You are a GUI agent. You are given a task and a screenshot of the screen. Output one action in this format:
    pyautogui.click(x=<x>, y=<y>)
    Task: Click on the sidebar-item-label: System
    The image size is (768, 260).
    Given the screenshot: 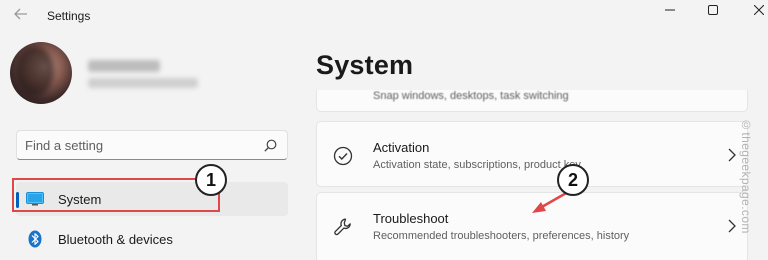 What is the action you would take?
    pyautogui.click(x=80, y=199)
    